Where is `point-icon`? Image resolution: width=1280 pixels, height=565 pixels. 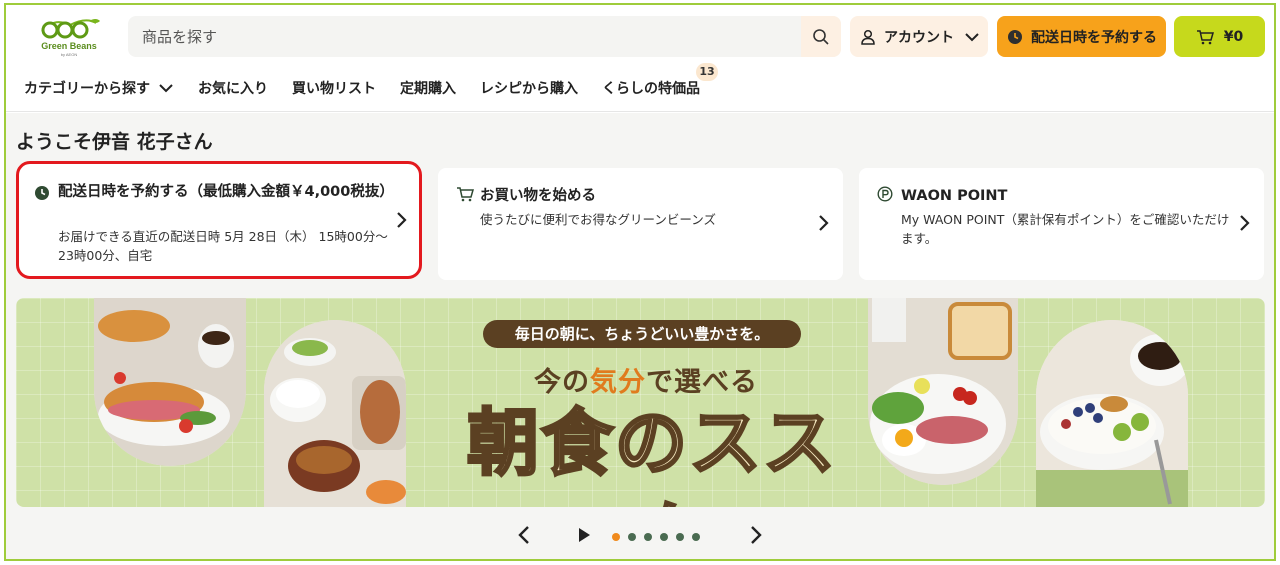 point-icon is located at coordinates (885, 194).